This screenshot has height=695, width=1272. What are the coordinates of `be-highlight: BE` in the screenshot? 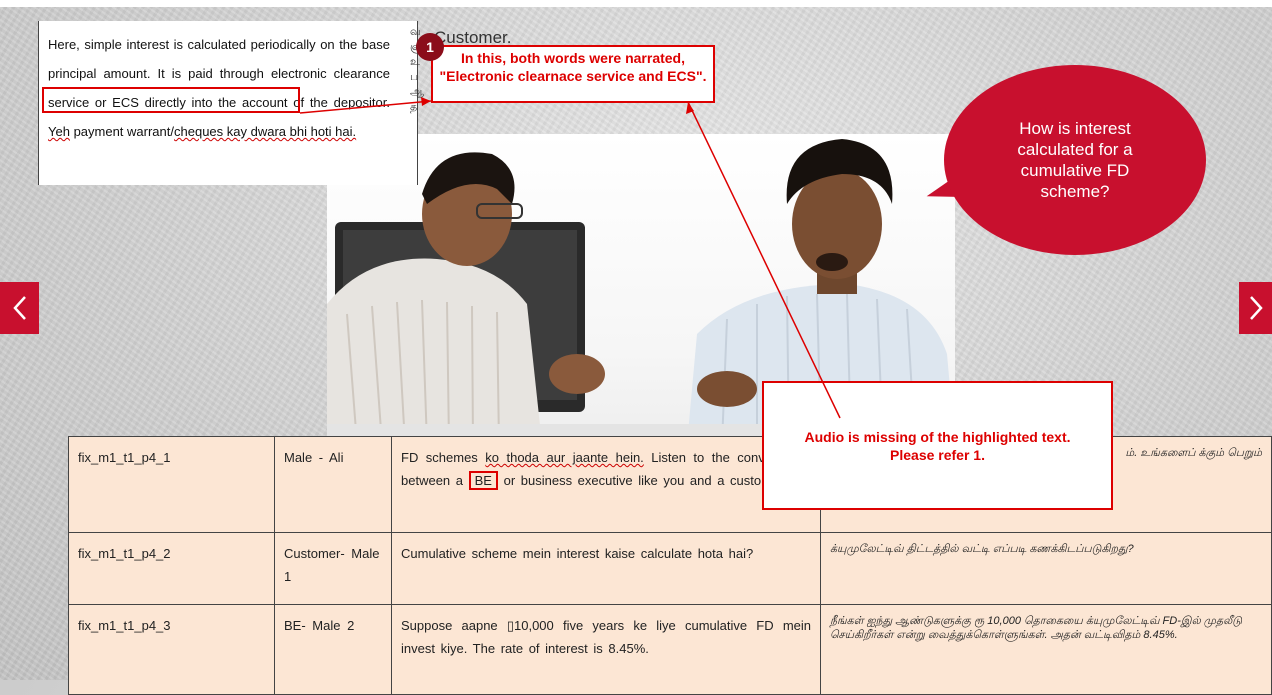 It's located at (483, 480).